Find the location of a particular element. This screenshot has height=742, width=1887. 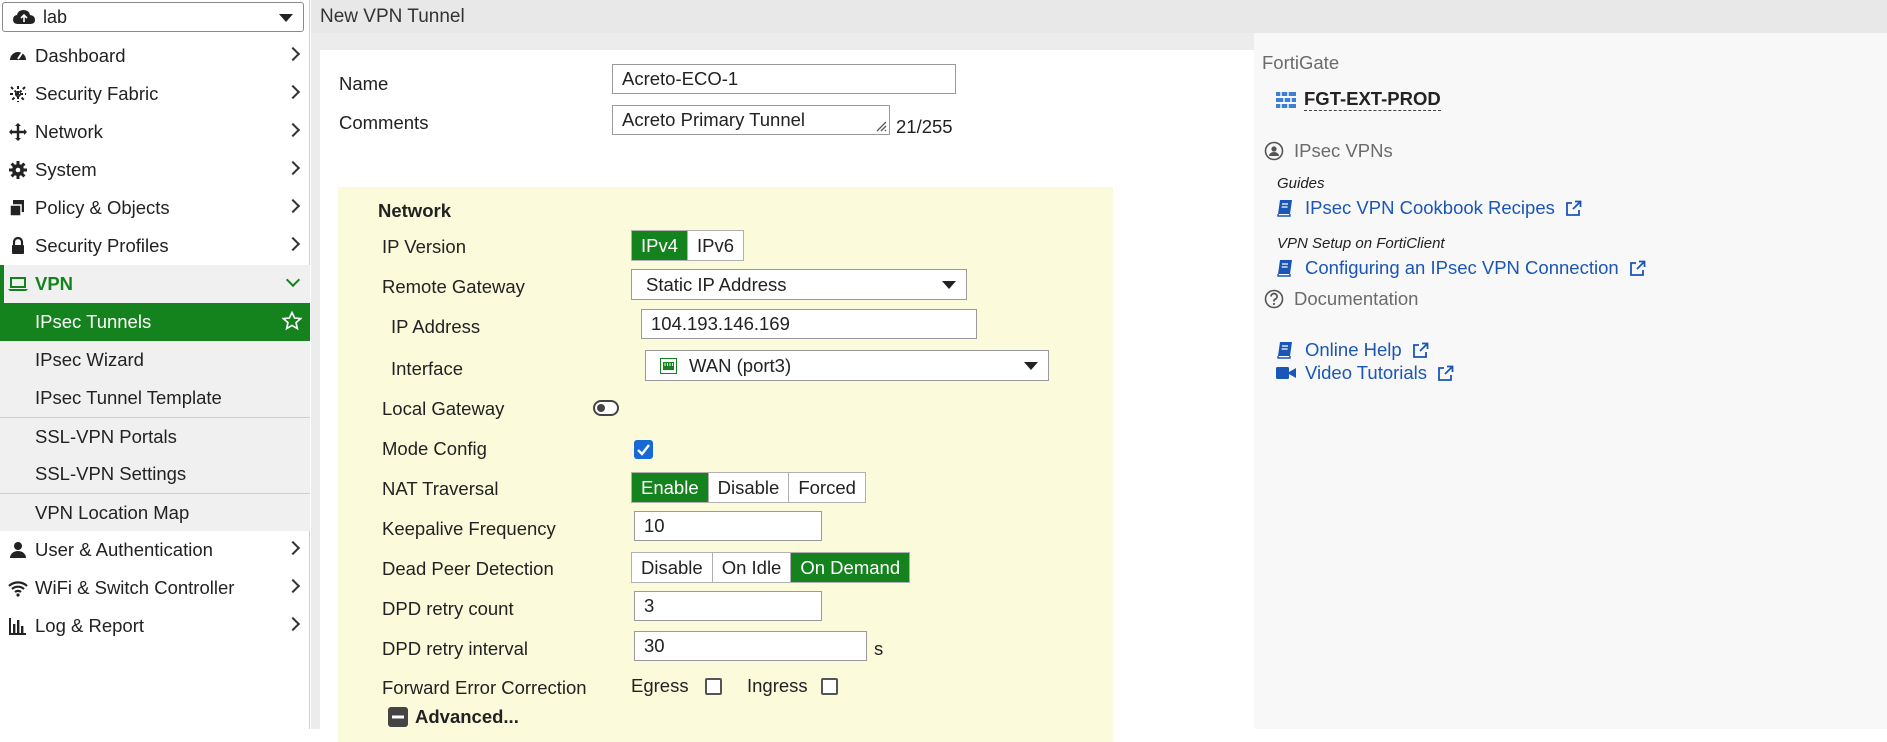

fortigate-device-icon is located at coordinates (1286, 99).